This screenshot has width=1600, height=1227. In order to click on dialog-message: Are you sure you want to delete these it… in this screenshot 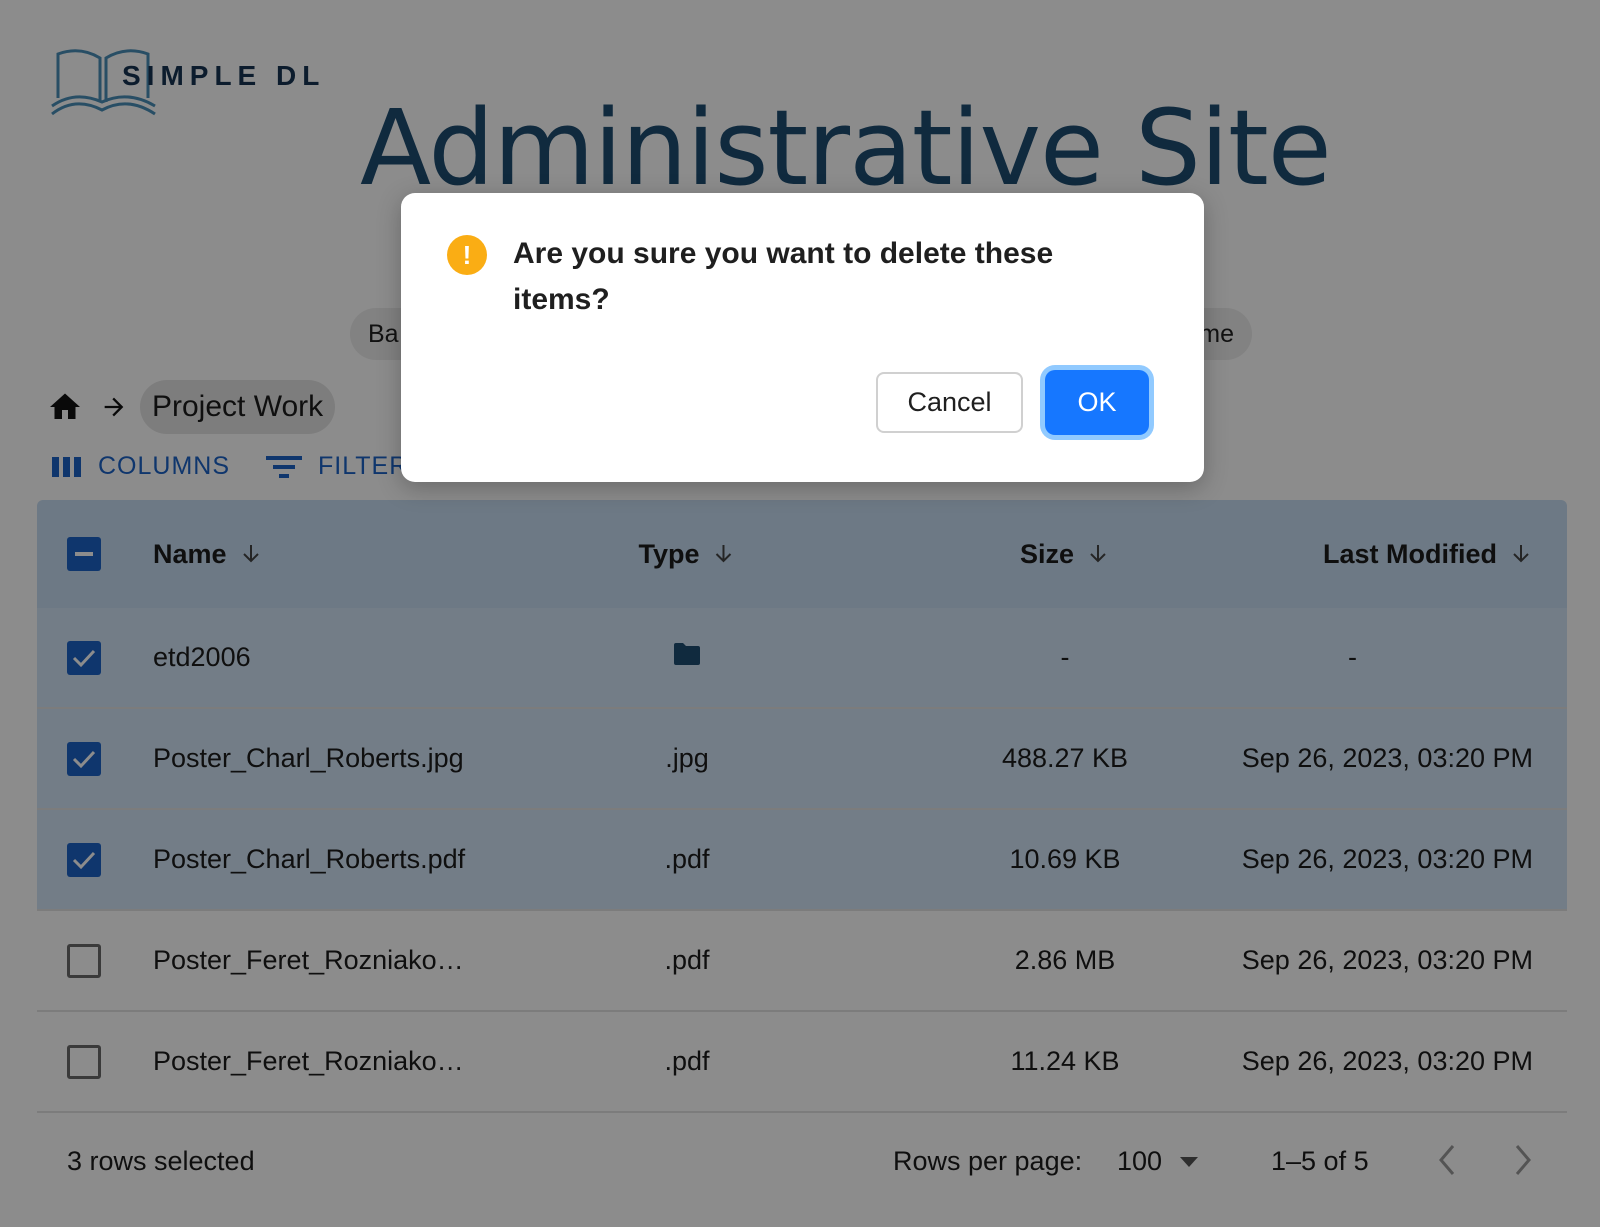, I will do `click(783, 276)`.